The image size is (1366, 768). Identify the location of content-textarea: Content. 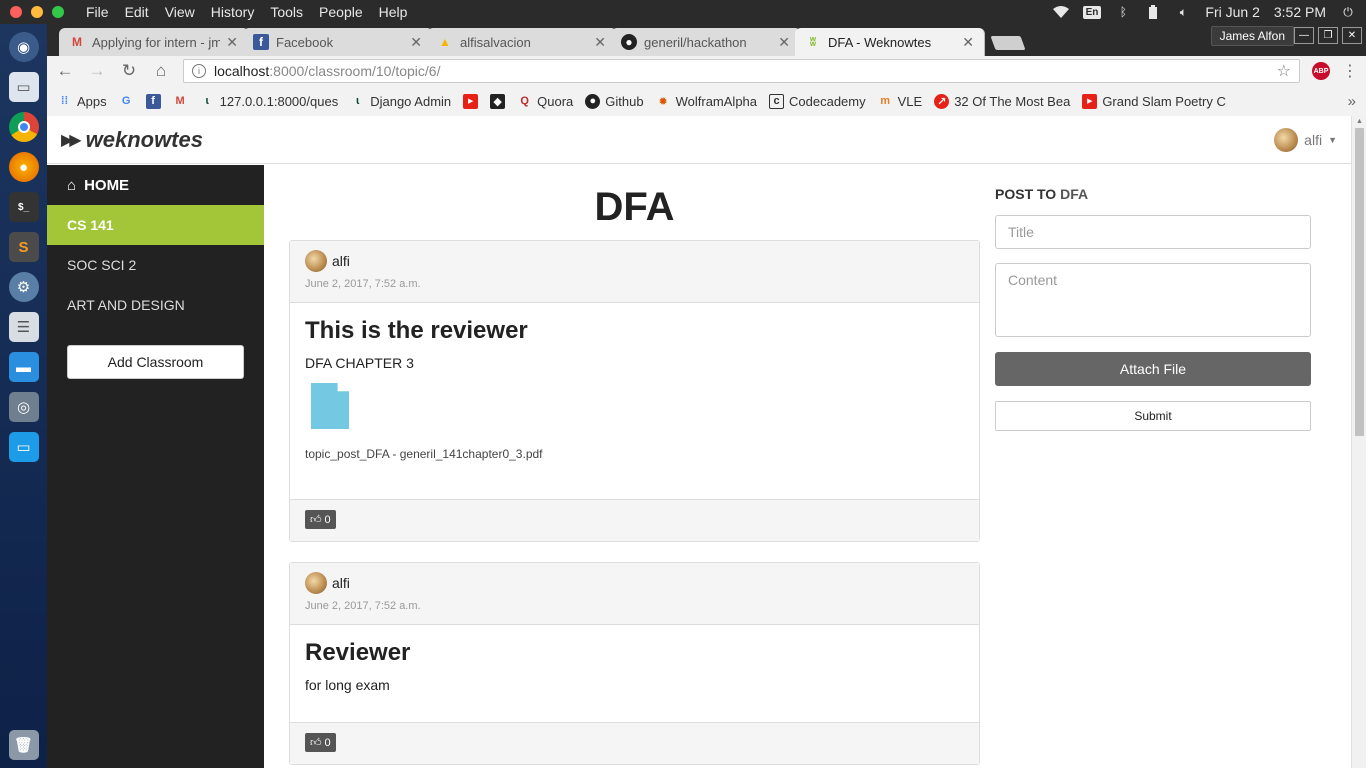
(1153, 300).